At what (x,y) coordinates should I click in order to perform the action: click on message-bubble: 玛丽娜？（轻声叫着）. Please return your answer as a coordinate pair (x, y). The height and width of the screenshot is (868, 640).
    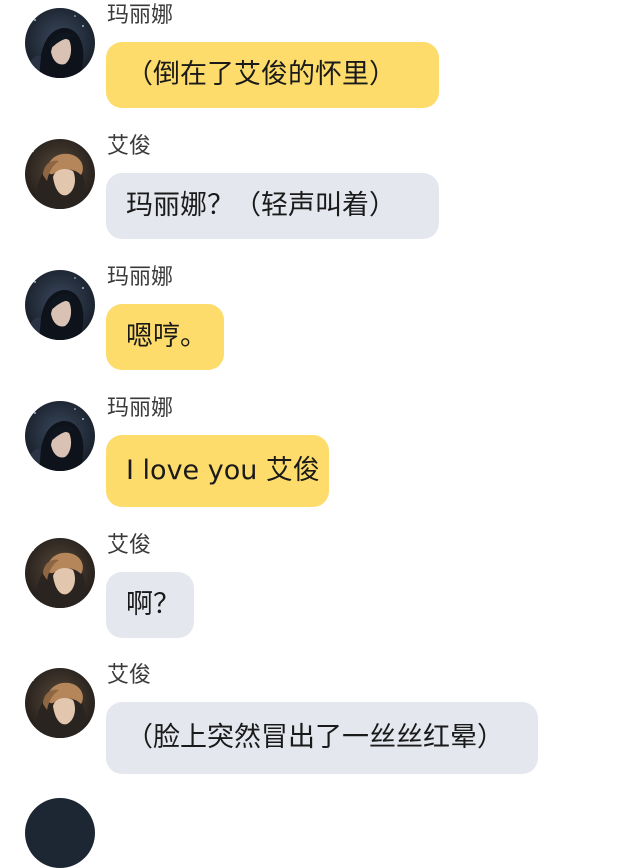
    Looking at the image, I should click on (272, 206).